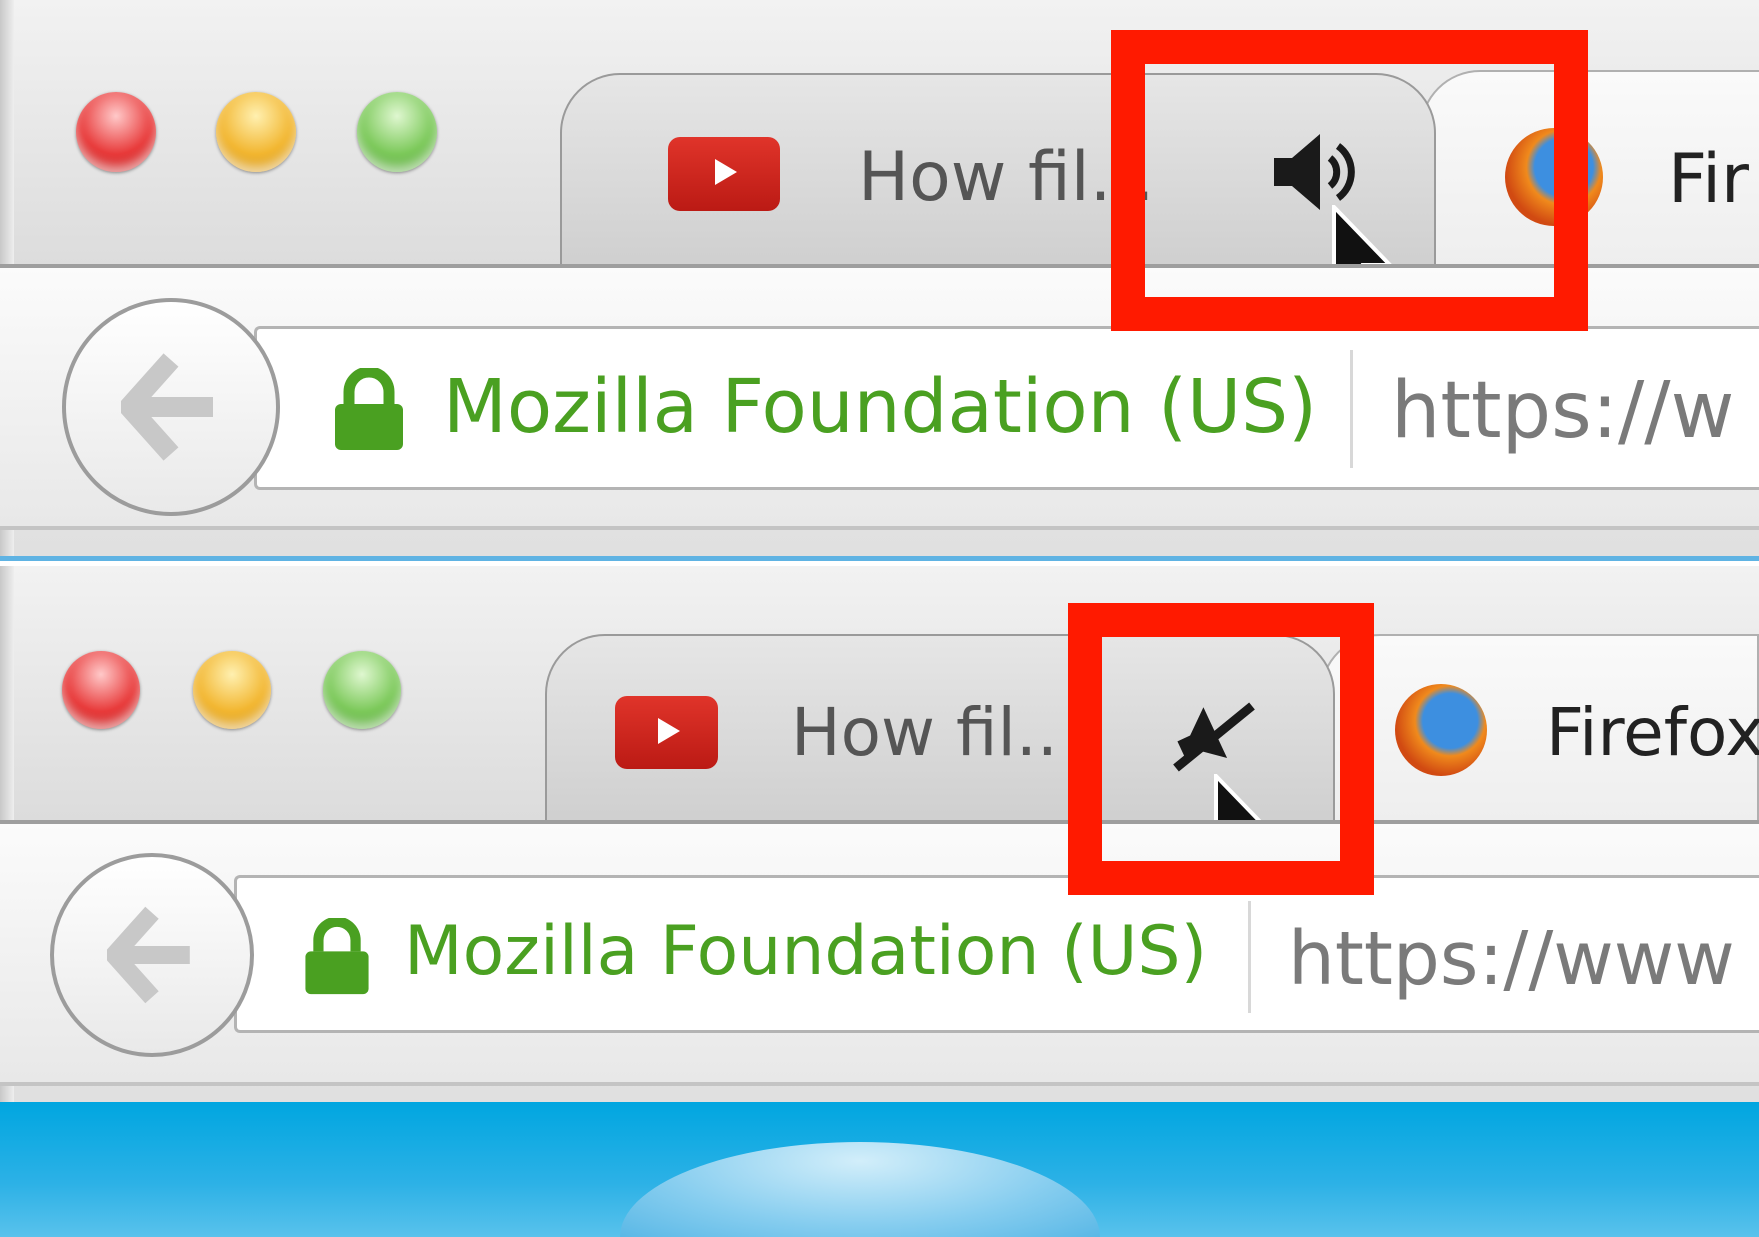 The image size is (1759, 1237). I want to click on url-text: https://www, so click(1511, 959).